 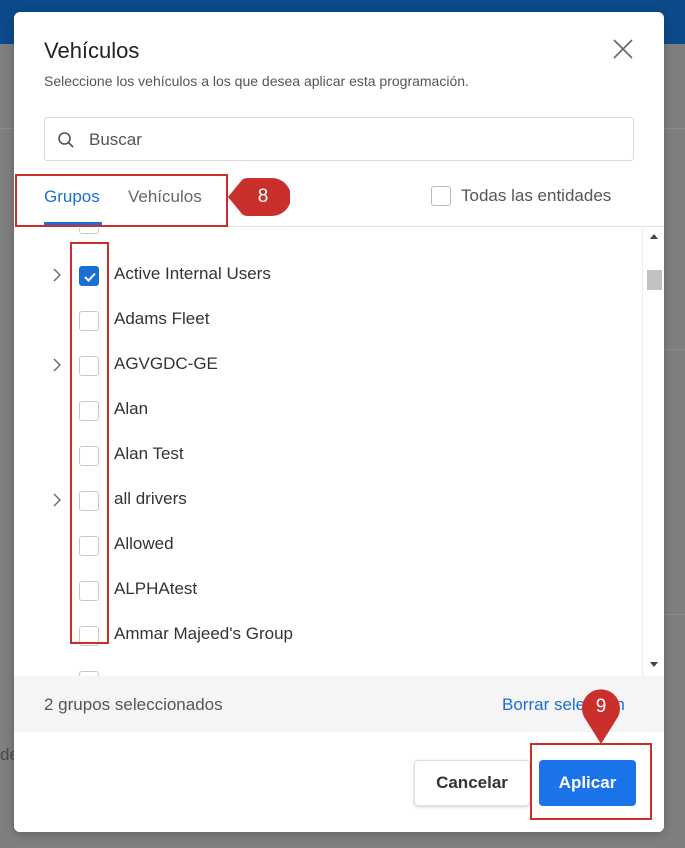 What do you see at coordinates (66, 140) in the screenshot?
I see `search-icon` at bounding box center [66, 140].